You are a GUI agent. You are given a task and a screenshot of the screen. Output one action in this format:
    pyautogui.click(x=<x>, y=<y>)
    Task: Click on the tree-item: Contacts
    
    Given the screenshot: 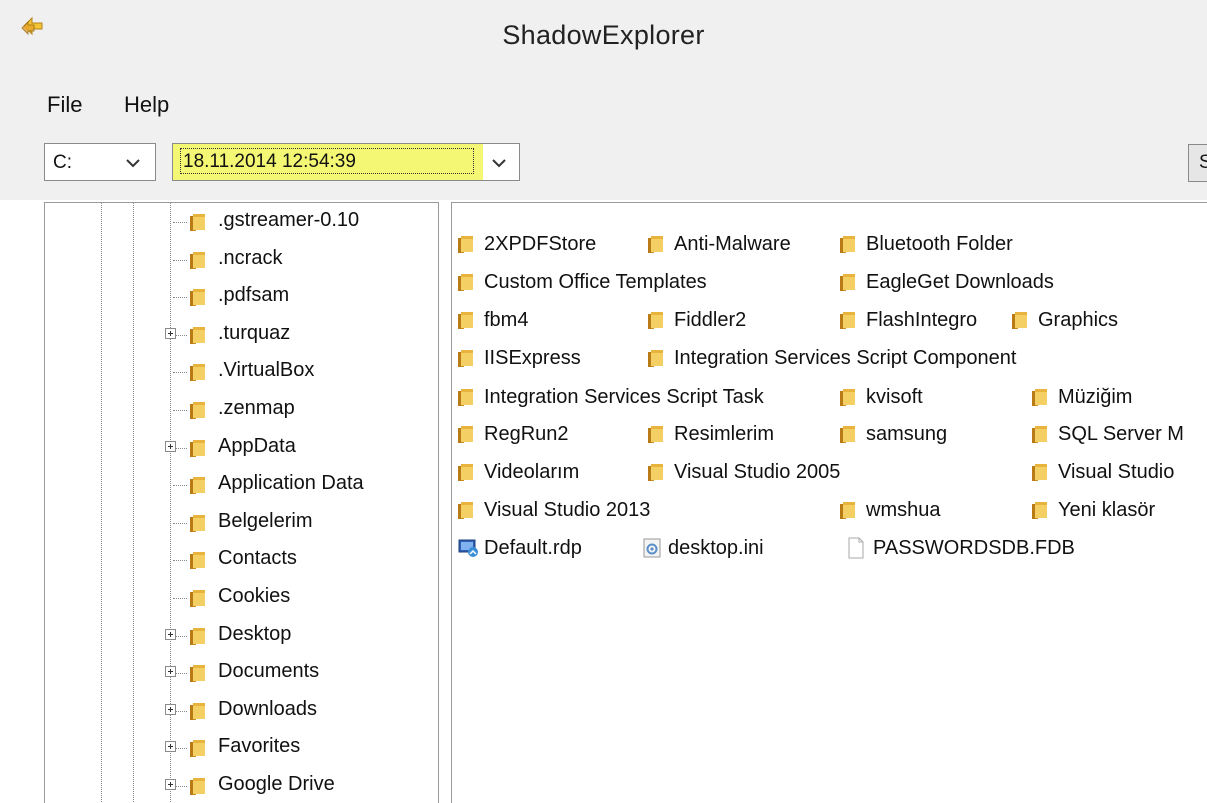 What is the action you would take?
    pyautogui.click(x=241, y=561)
    